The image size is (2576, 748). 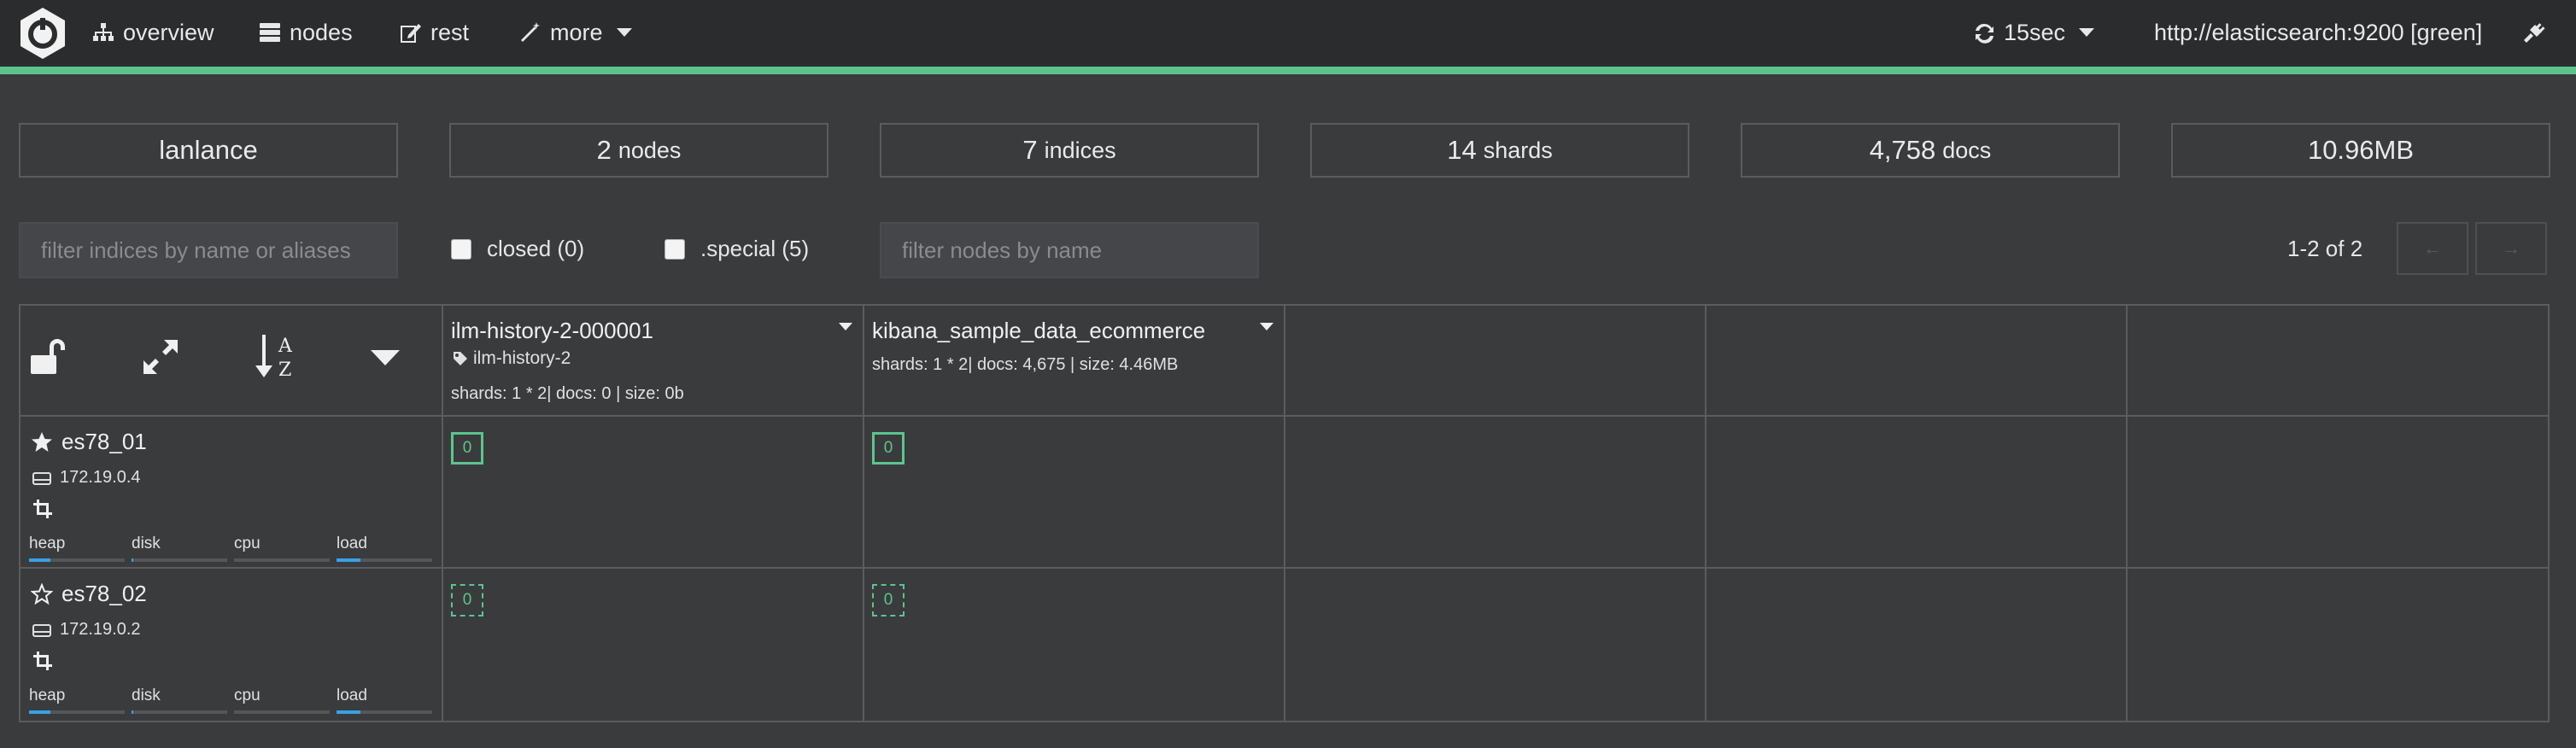 What do you see at coordinates (208, 250) in the screenshot?
I see `index-filter-input: filter indices by name or aliases` at bounding box center [208, 250].